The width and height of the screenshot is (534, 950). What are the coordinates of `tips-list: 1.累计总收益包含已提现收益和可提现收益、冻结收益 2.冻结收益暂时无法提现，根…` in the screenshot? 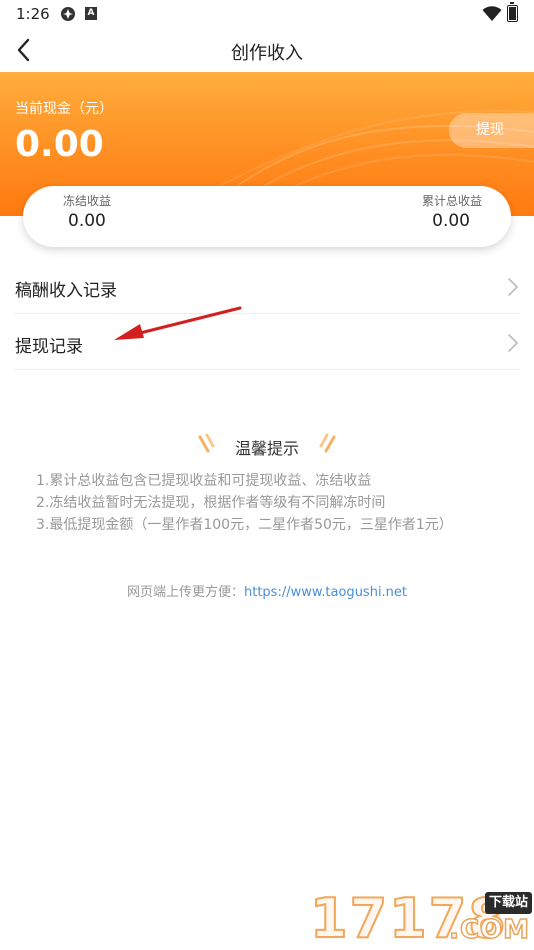 It's located at (244, 503).